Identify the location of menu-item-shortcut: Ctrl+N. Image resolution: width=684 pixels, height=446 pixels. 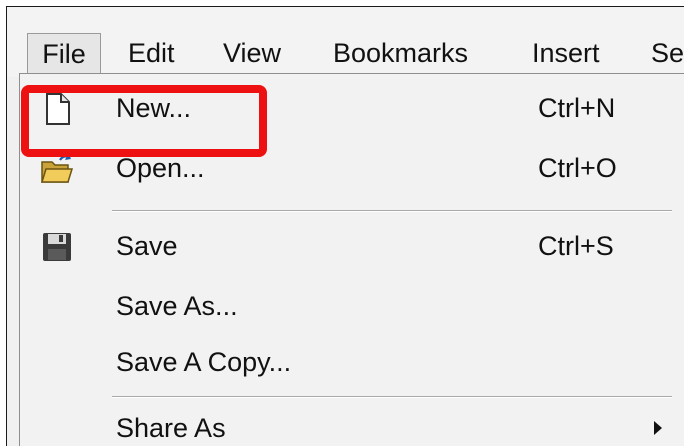
(577, 108).